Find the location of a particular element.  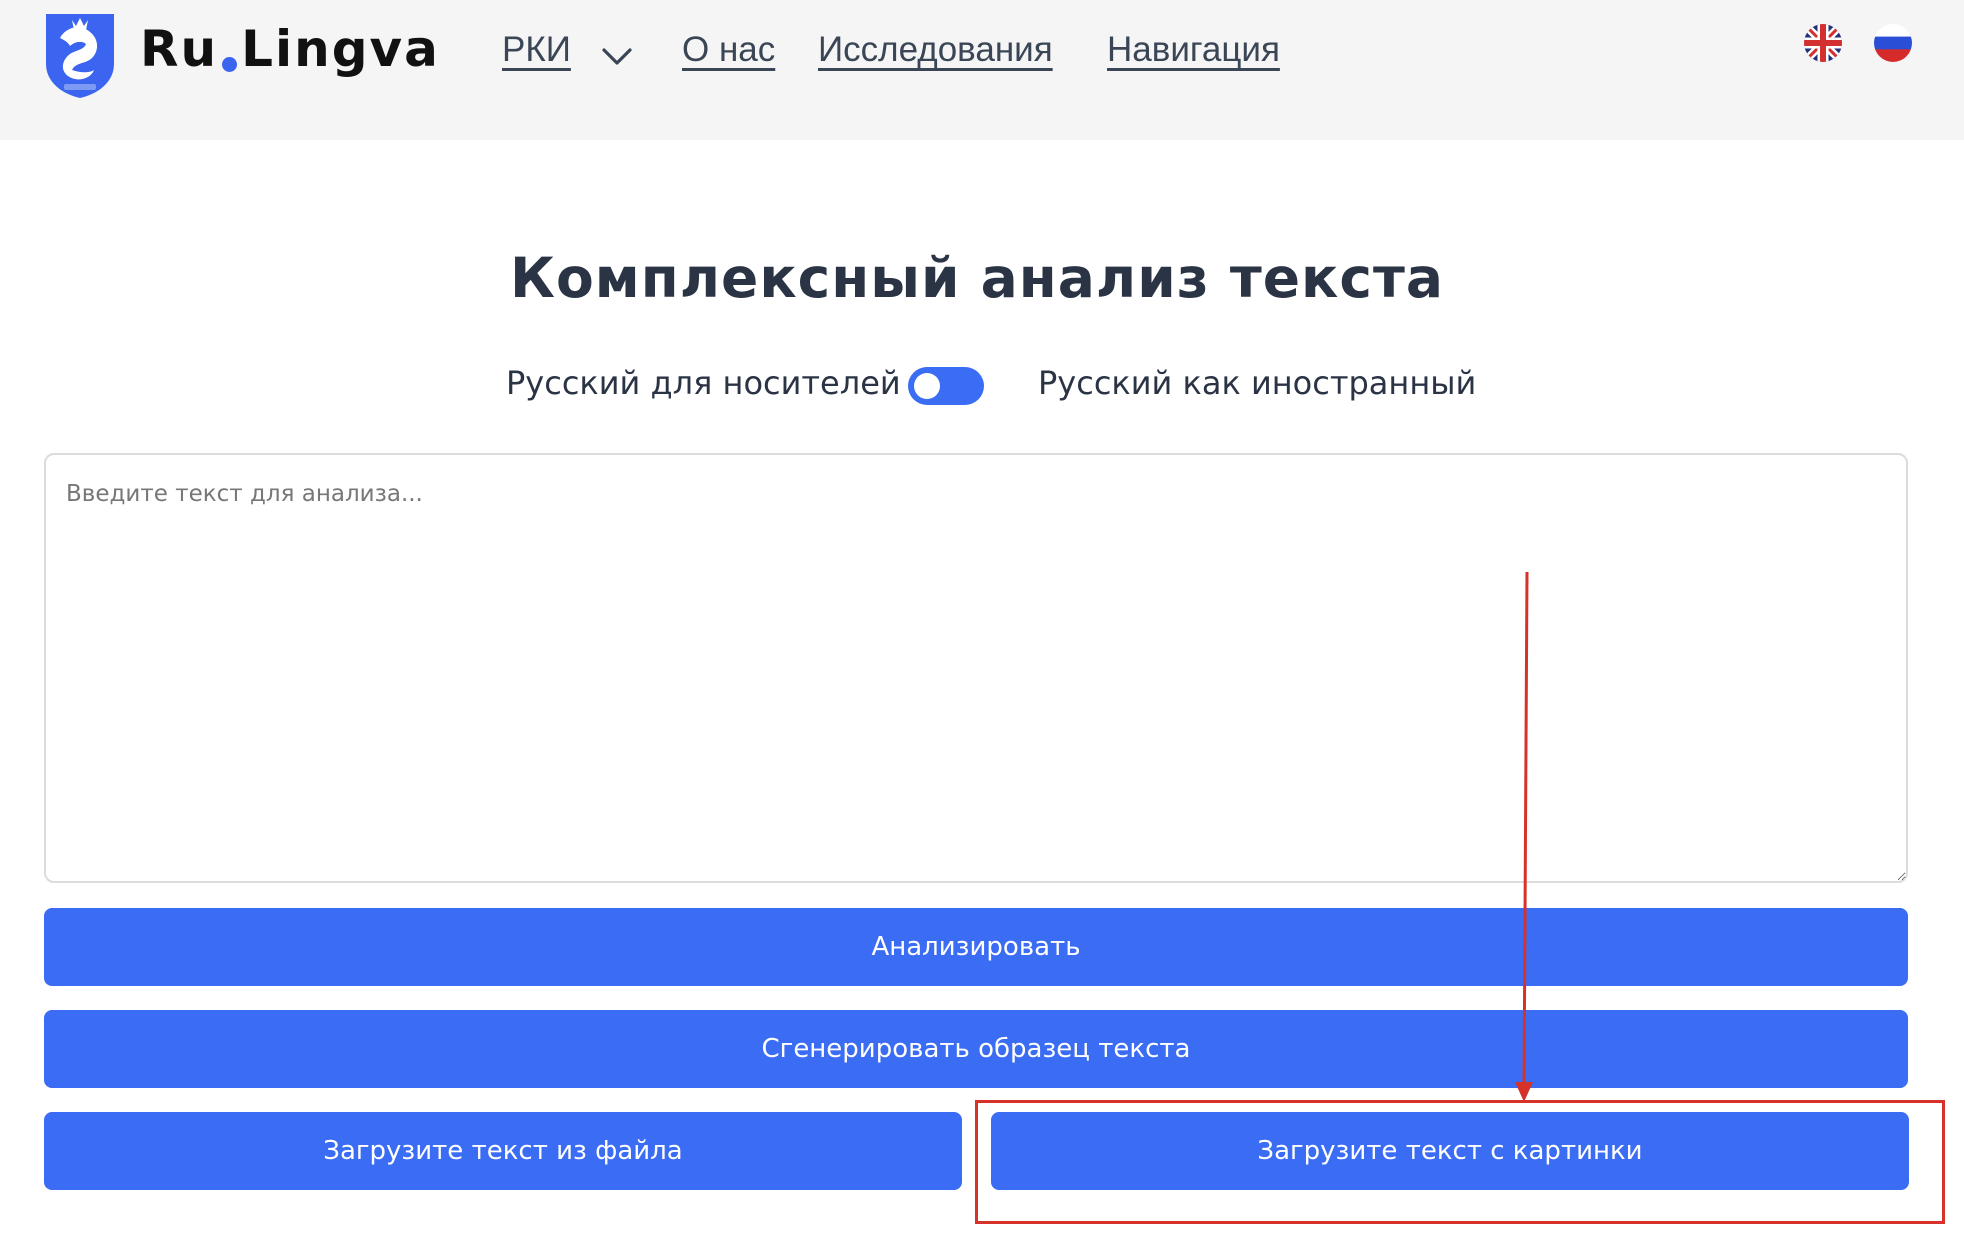

logo-text-left: Ru is located at coordinates (179, 49).